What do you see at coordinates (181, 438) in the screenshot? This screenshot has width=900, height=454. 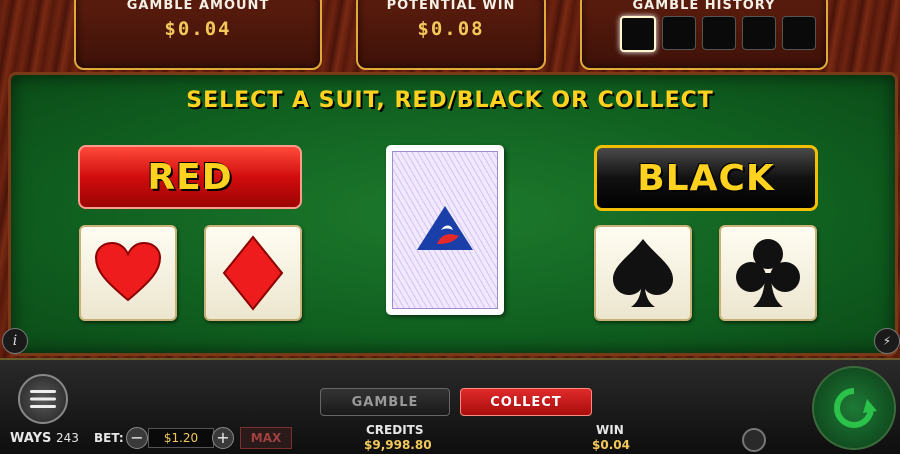 I see `bet-value: $1.20` at bounding box center [181, 438].